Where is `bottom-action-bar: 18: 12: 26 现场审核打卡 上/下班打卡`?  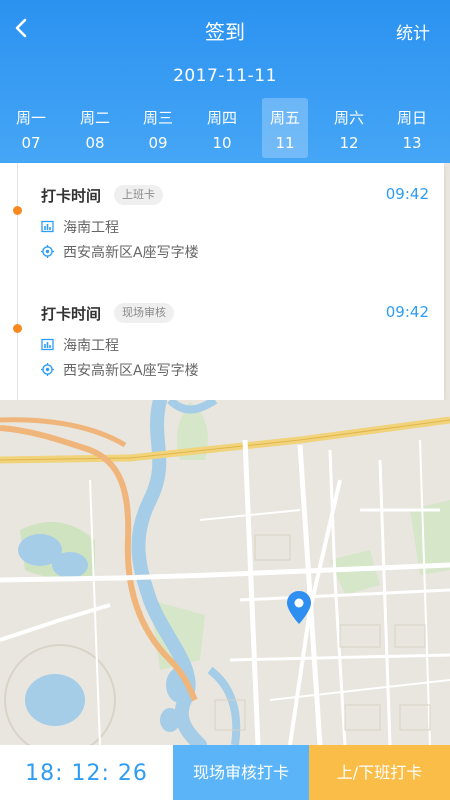
bottom-action-bar: 18: 12: 26 现场审核打卡 上/下班打卡 is located at coordinates (225, 772).